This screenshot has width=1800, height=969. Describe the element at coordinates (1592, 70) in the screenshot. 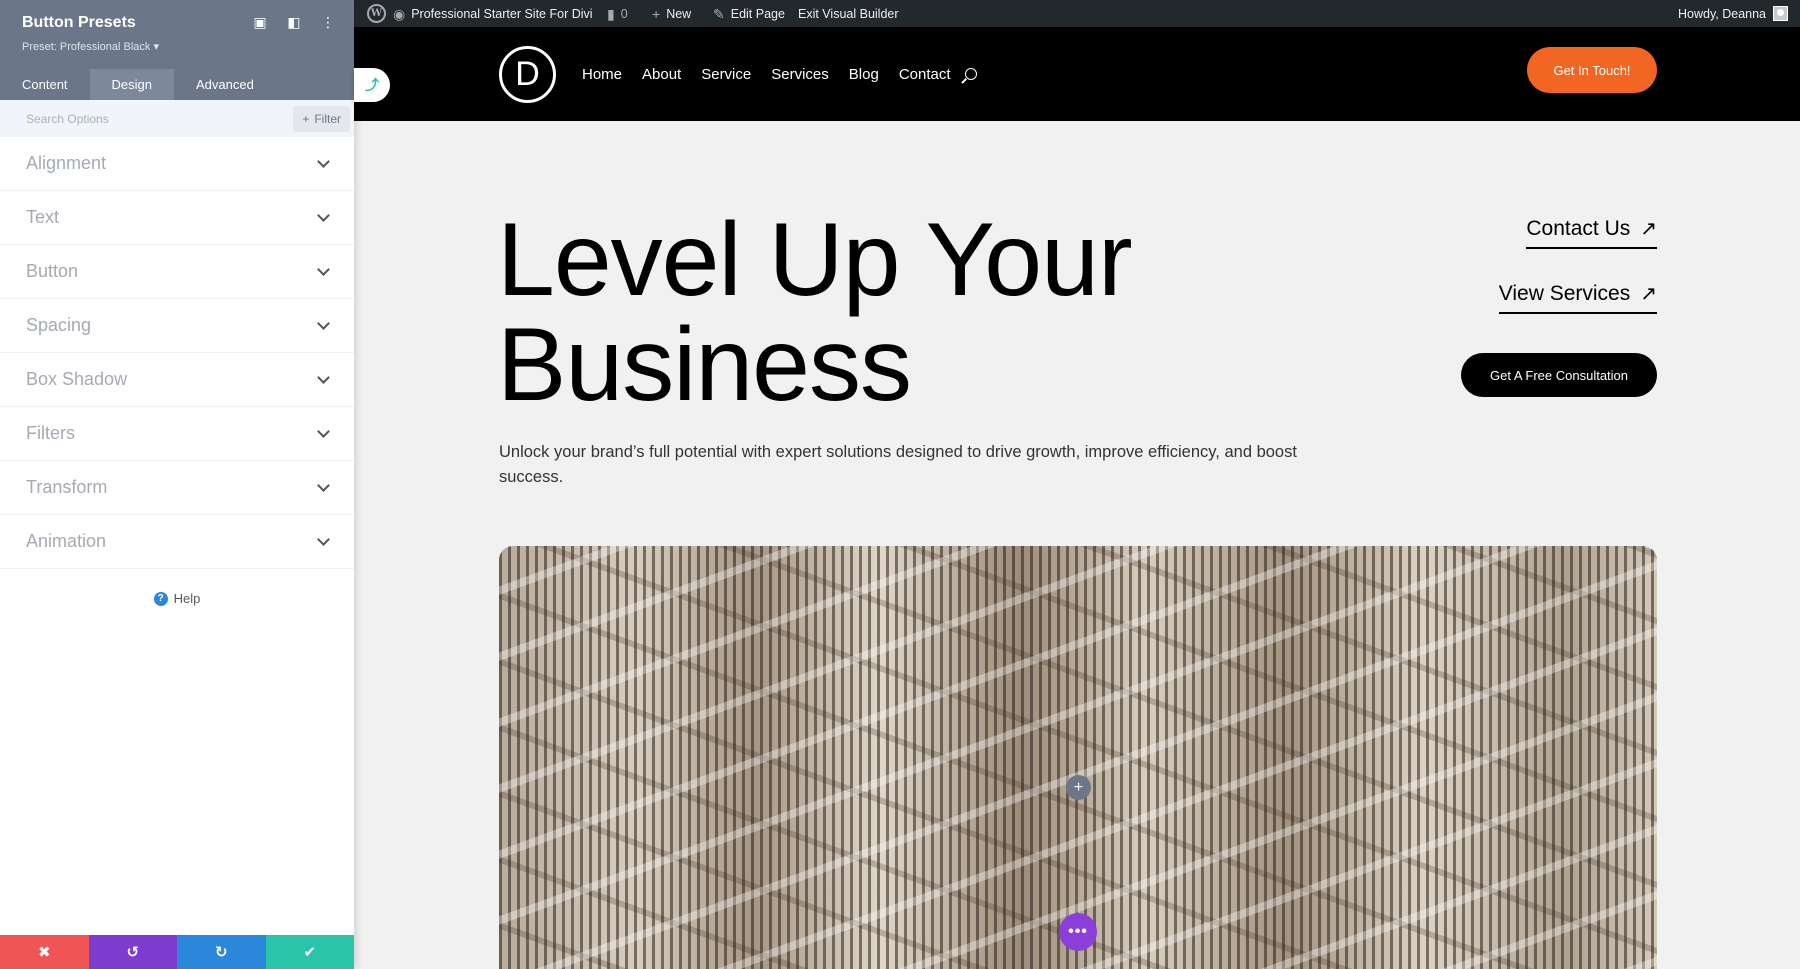

I see `get-in-touch-button: Get In Touch!` at that location.